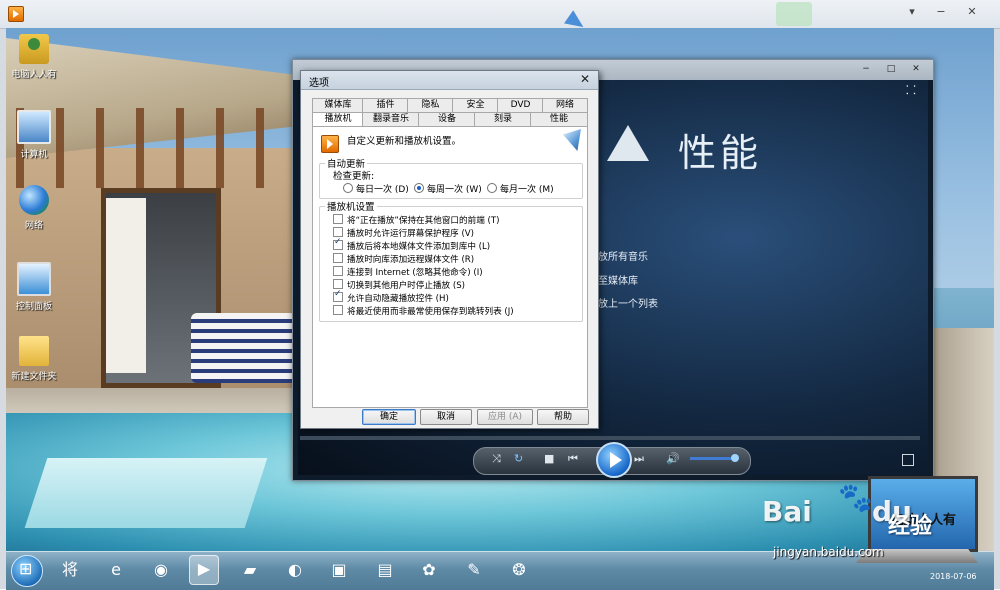  What do you see at coordinates (34, 49) in the screenshot?
I see `user-folder-icon` at bounding box center [34, 49].